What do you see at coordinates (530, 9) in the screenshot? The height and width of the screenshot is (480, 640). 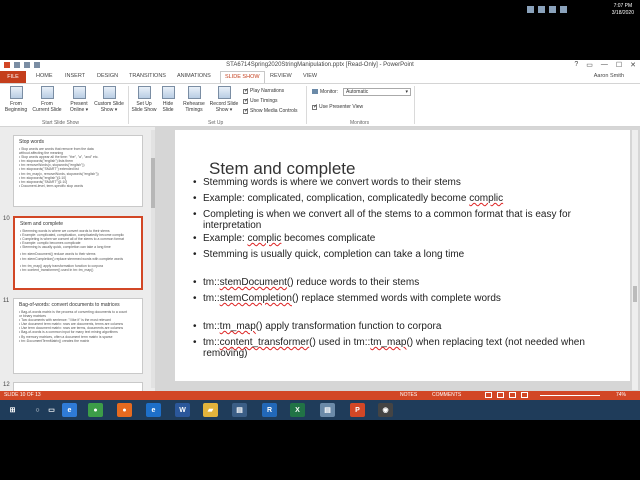 I see `keyboard-icon` at bounding box center [530, 9].